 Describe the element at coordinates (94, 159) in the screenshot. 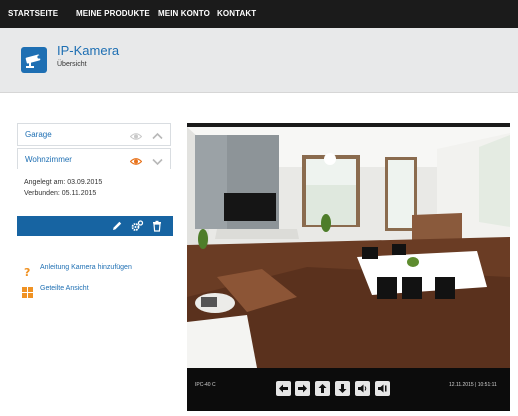

I see `camera-item-wohnzimmer: Wohnzimmer` at that location.